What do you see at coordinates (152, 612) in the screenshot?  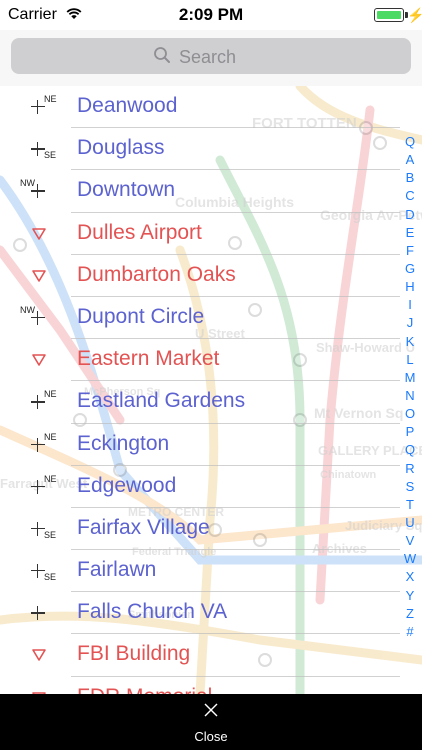 I see `station-name: Falls Church VA` at bounding box center [152, 612].